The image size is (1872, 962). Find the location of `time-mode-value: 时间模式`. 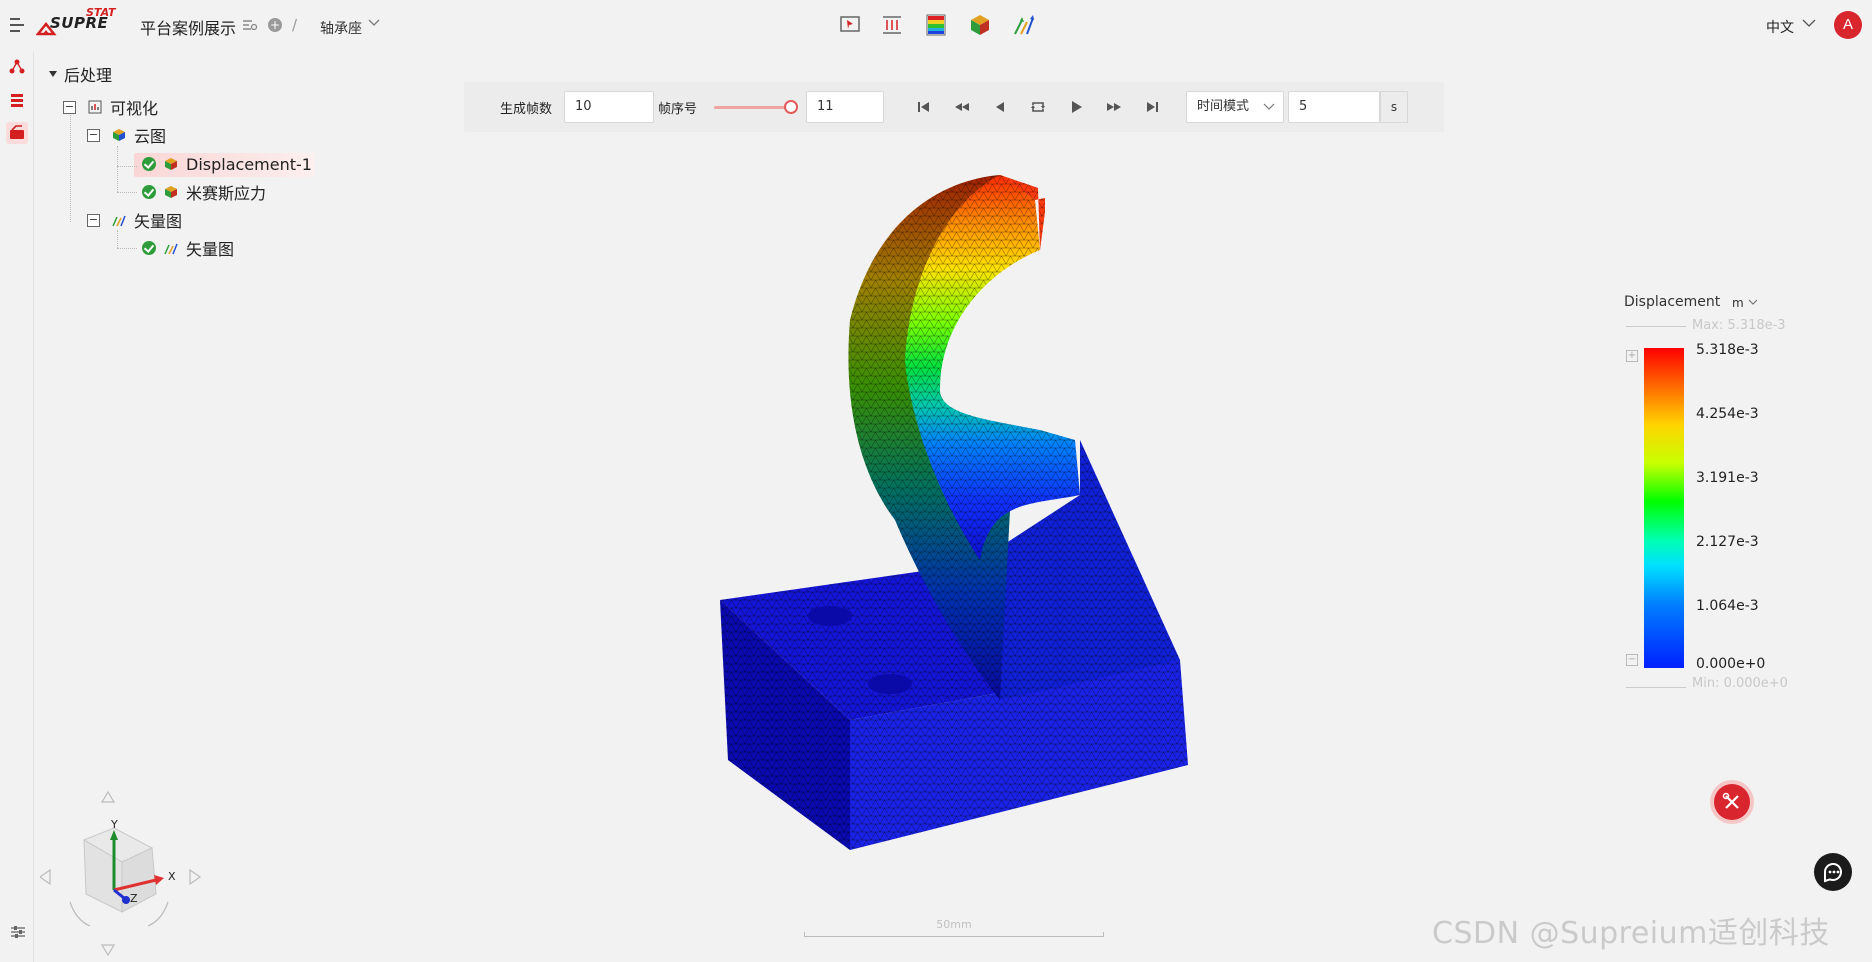

time-mode-value: 时间模式 is located at coordinates (1223, 106).